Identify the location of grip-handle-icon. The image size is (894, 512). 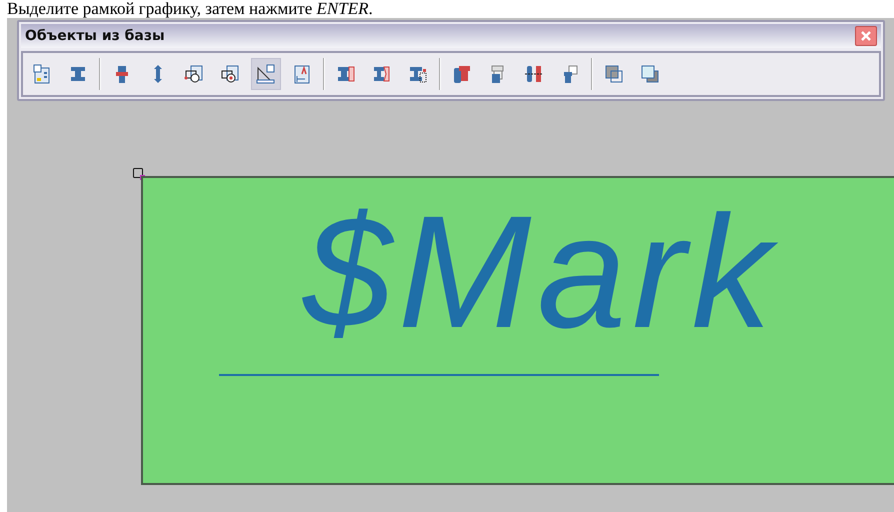
(139, 174).